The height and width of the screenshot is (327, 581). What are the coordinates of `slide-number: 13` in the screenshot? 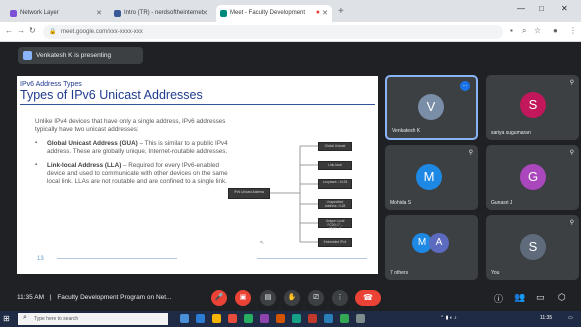 It's located at (40, 259).